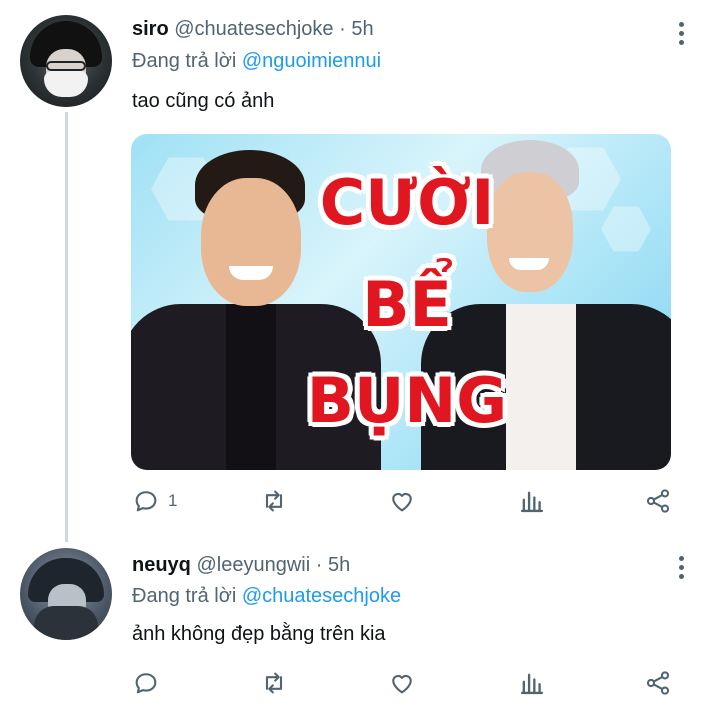 This screenshot has width=720, height=713. I want to click on display-name: neuyq, so click(161, 565).